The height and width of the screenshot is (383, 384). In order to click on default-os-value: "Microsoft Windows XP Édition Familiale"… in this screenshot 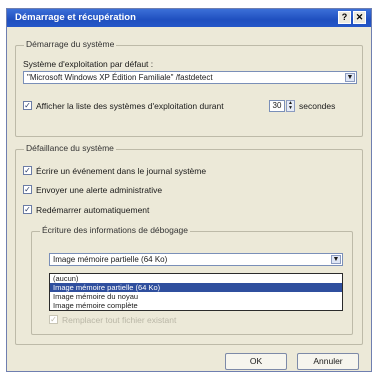, I will do `click(120, 77)`.